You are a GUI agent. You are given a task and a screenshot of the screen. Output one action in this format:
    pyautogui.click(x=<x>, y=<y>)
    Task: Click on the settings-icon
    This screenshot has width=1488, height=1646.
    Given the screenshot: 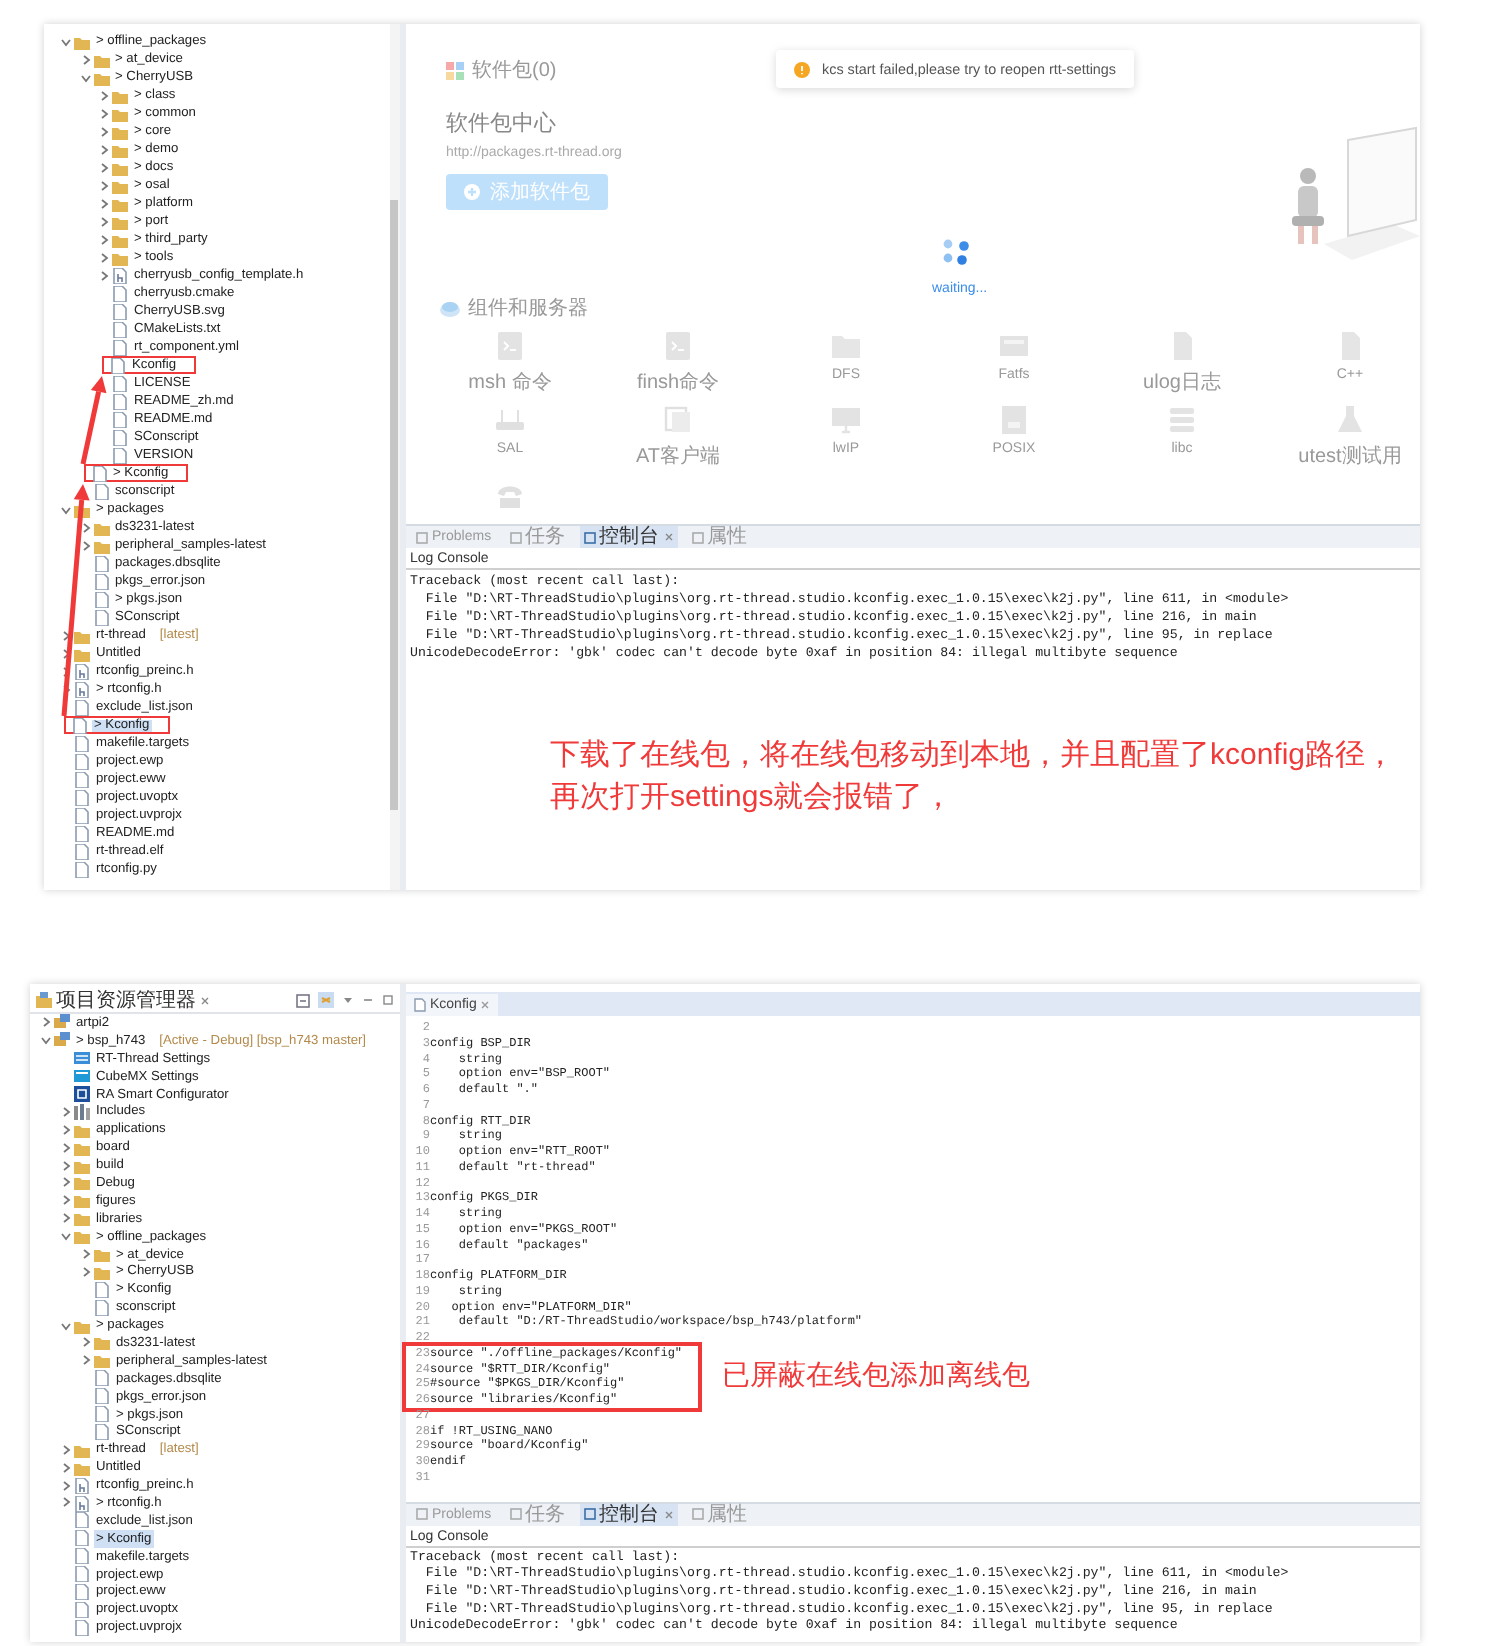 What is the action you would take?
    pyautogui.click(x=82, y=1058)
    